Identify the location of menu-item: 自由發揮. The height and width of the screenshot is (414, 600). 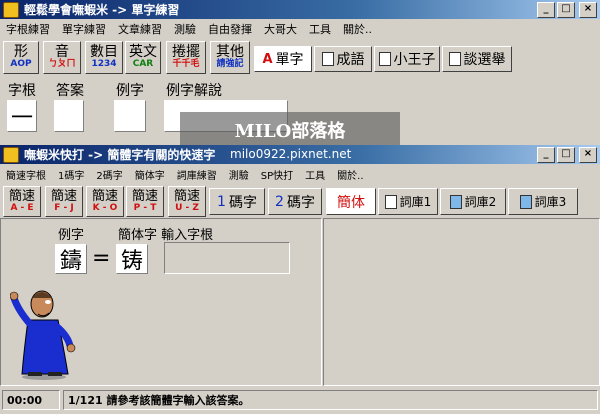
(230, 29).